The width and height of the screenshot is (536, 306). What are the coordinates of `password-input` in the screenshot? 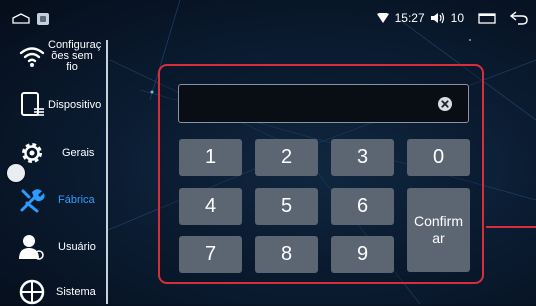 It's located at (323, 103).